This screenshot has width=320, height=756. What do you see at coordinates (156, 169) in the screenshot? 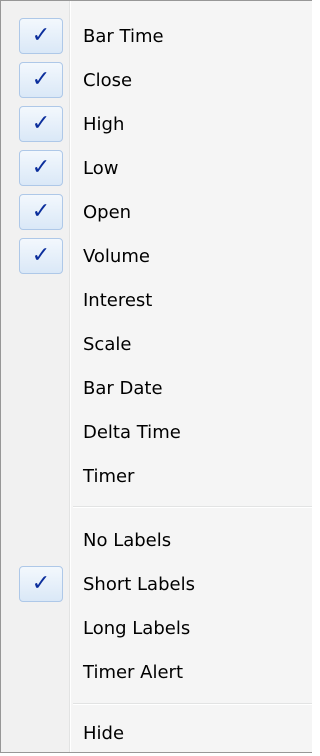
I see `menu-item-low: ✓ Low` at bounding box center [156, 169].